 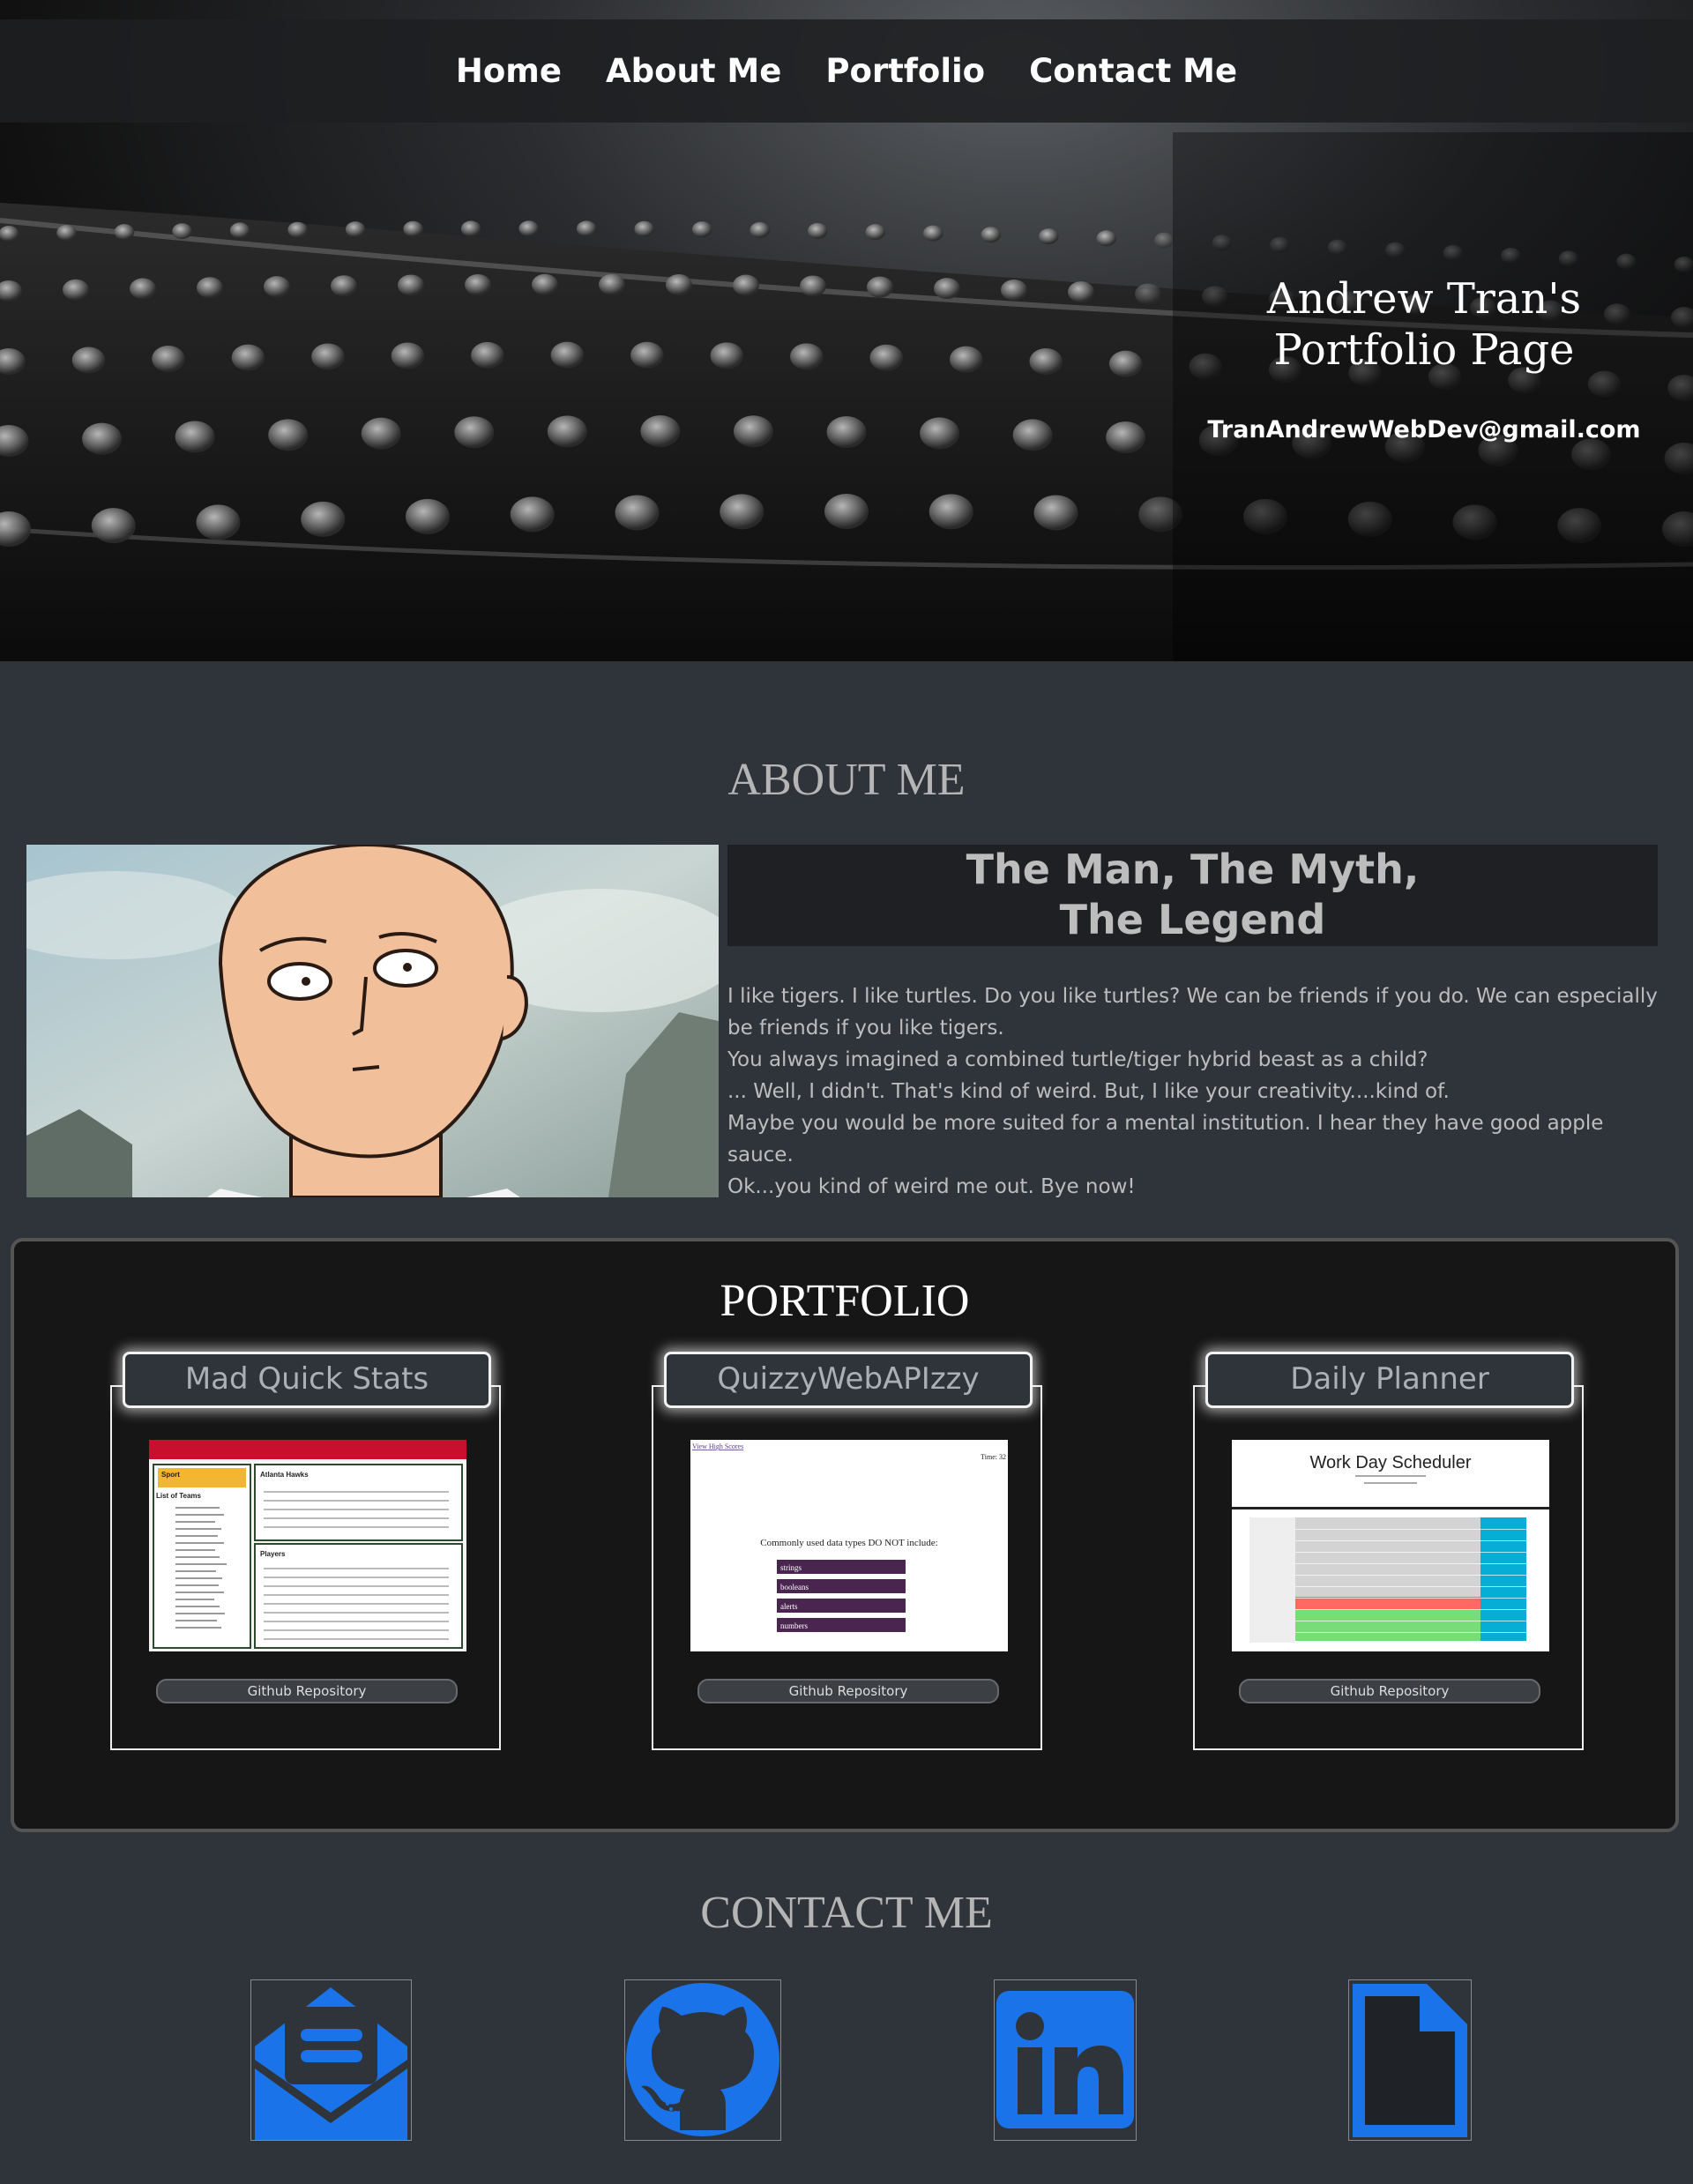 What do you see at coordinates (1390, 1545) in the screenshot?
I see `project-screenshot: Work Day Scheduler` at bounding box center [1390, 1545].